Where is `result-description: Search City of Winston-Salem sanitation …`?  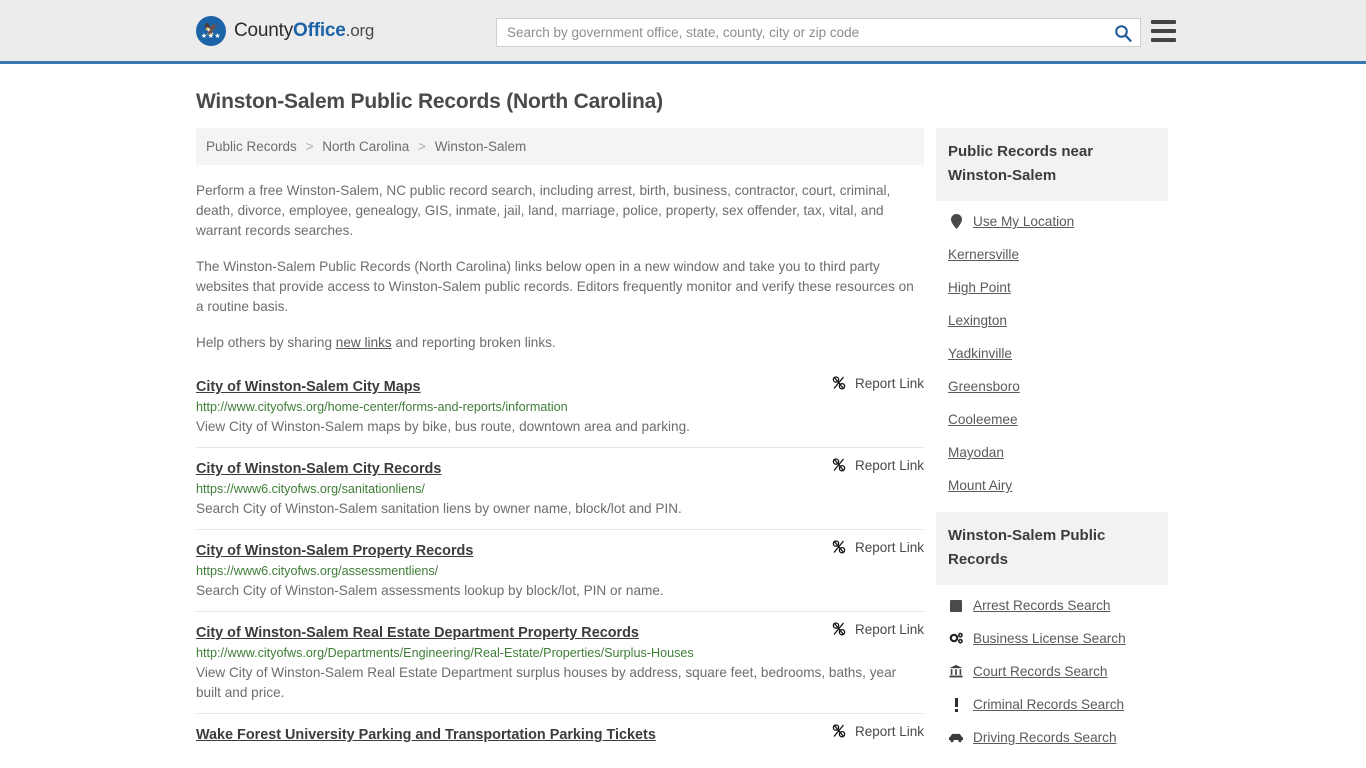 result-description: Search City of Winston-Salem sanitation … is located at coordinates (439, 508).